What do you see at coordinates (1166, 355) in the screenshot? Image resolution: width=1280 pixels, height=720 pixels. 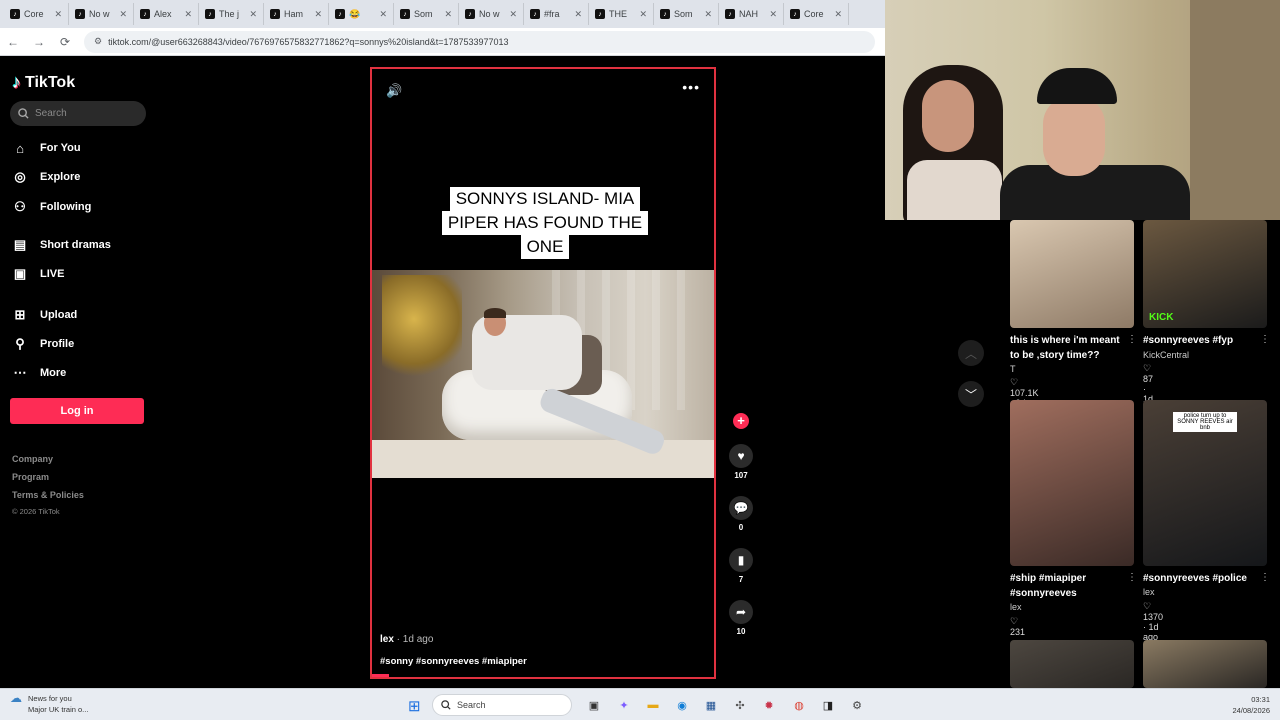 I see `video-card-author: KickCentral` at bounding box center [1166, 355].